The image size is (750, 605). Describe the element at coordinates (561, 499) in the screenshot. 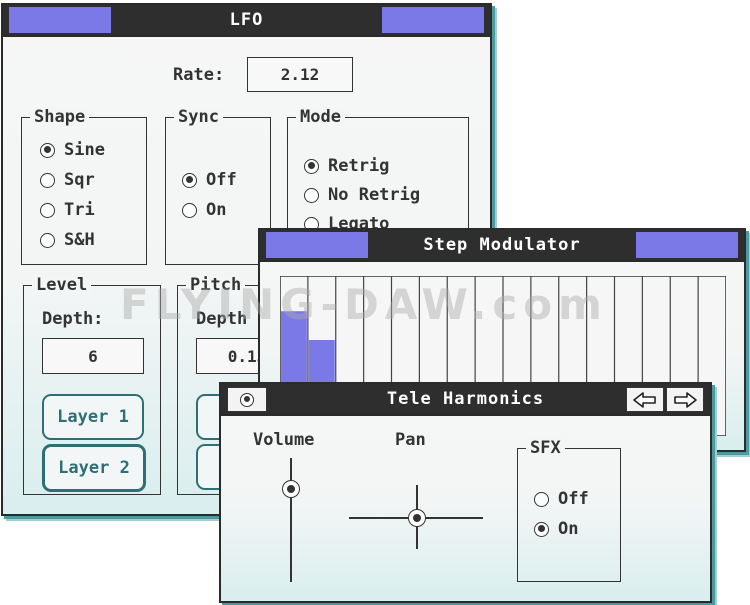

I see `sfx-off-radio: Off` at that location.